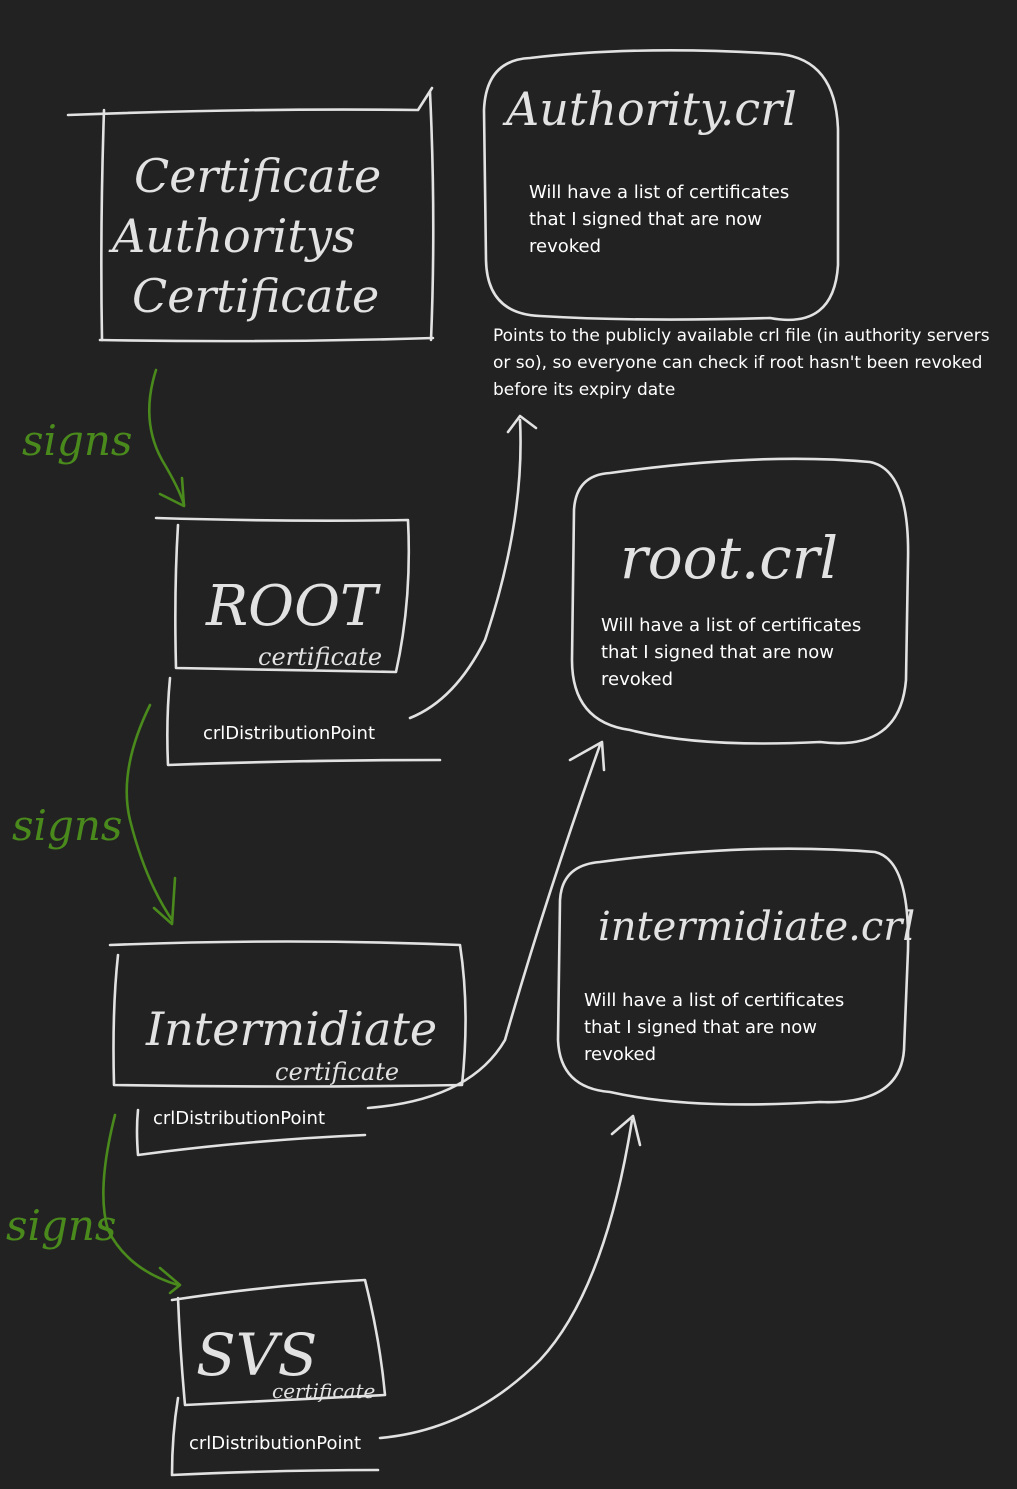  What do you see at coordinates (473, 567) in the screenshot?
I see `crl-arrow-root-to-authority` at bounding box center [473, 567].